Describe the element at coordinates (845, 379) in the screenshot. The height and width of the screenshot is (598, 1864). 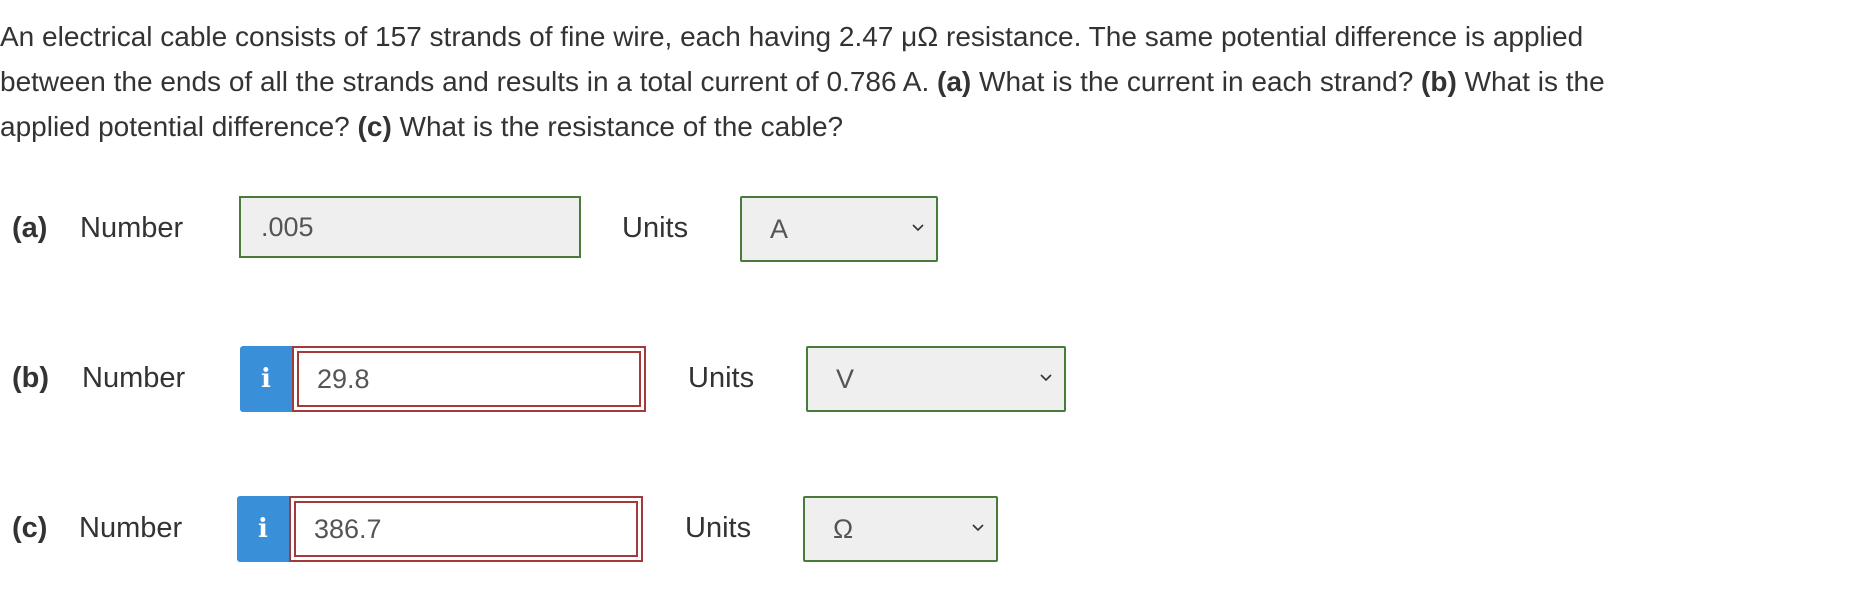
I see `selected-unit: V` at that location.